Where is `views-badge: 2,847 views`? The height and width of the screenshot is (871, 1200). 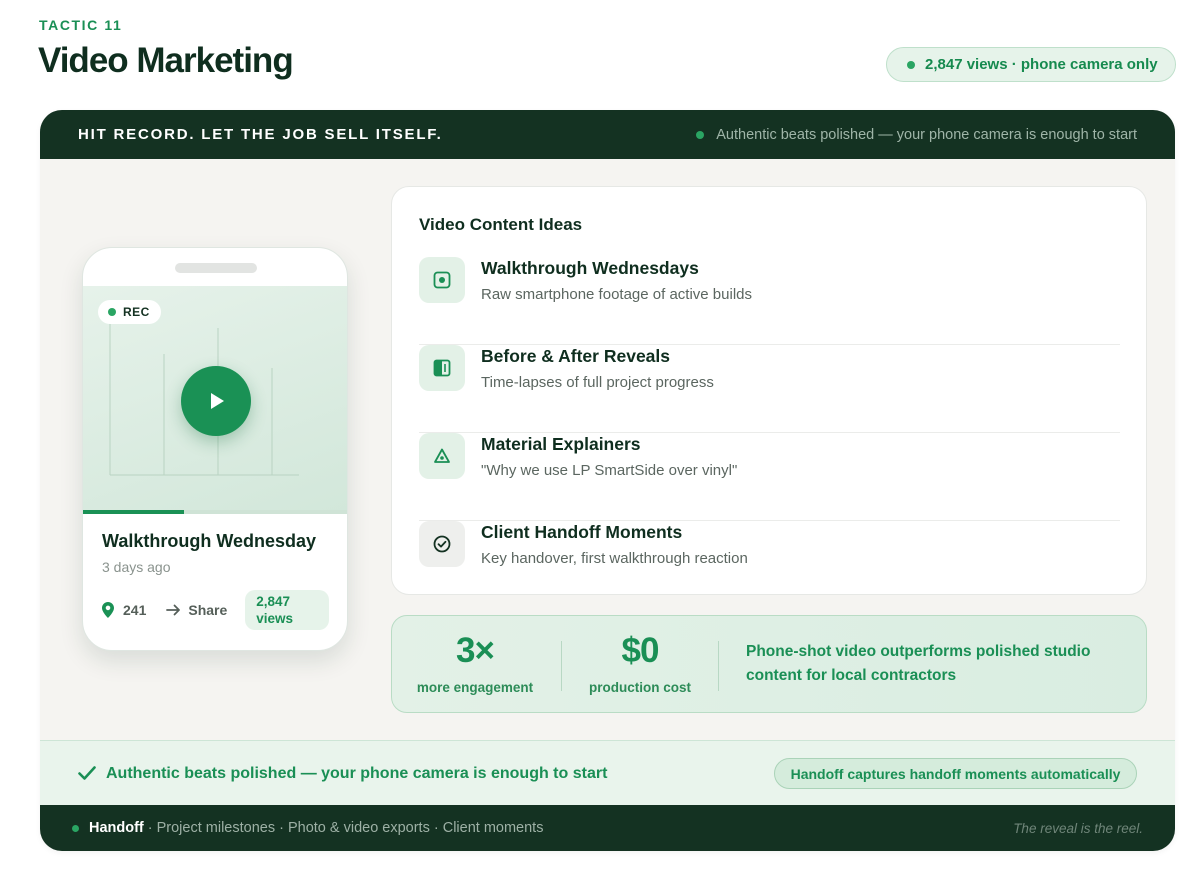
views-badge: 2,847 views is located at coordinates (287, 610).